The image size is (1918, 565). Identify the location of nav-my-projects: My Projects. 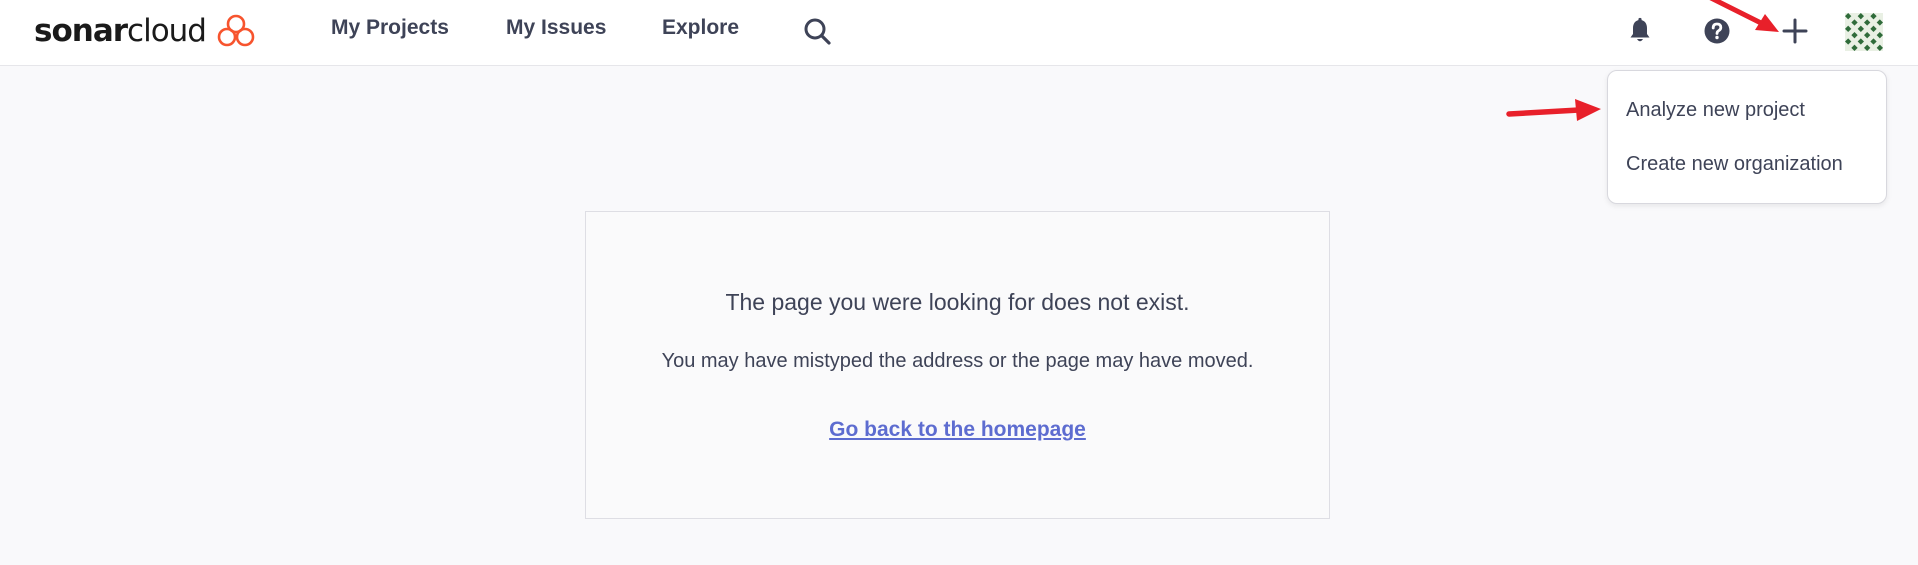
(390, 28).